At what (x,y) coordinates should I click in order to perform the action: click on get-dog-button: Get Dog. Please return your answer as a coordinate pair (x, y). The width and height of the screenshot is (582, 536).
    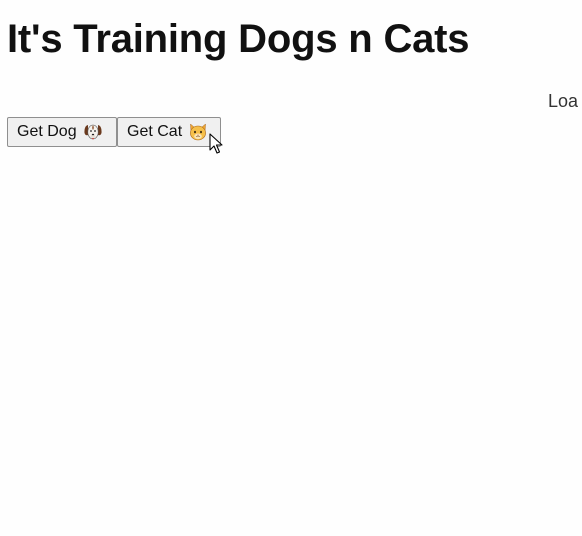
    Looking at the image, I should click on (62, 132).